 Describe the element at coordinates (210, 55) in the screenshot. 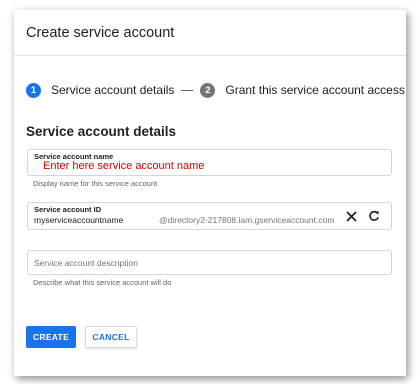

I see `title-divider` at that location.